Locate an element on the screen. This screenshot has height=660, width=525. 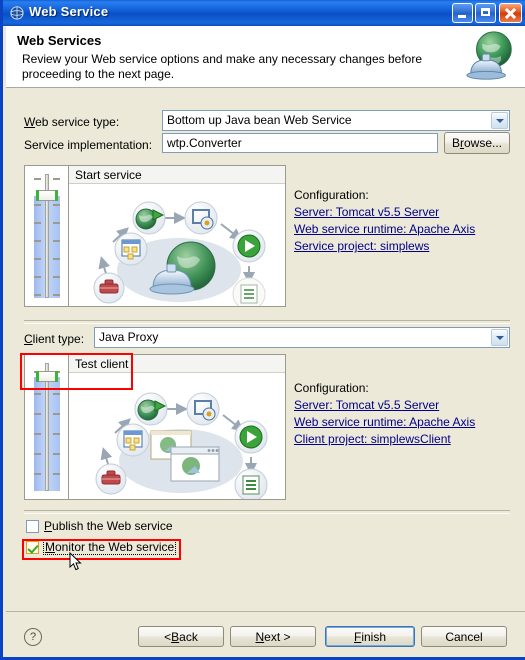
service-type-value: Bottom up Java bean Web Service is located at coordinates (259, 120).